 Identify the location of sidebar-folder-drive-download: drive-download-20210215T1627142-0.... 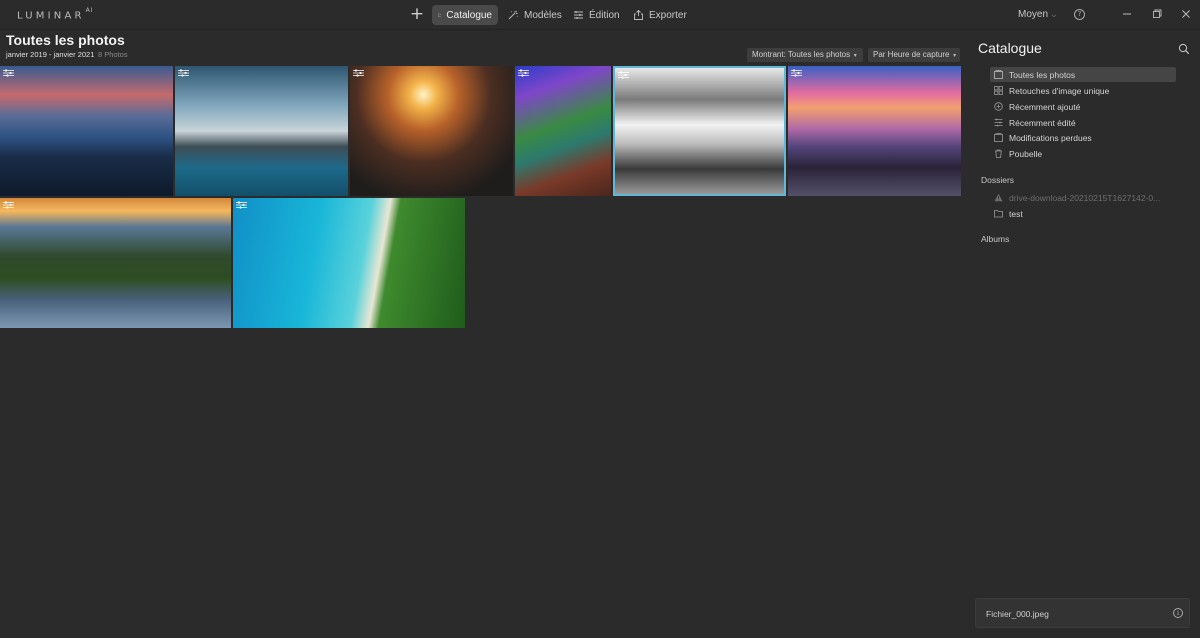
(1083, 197).